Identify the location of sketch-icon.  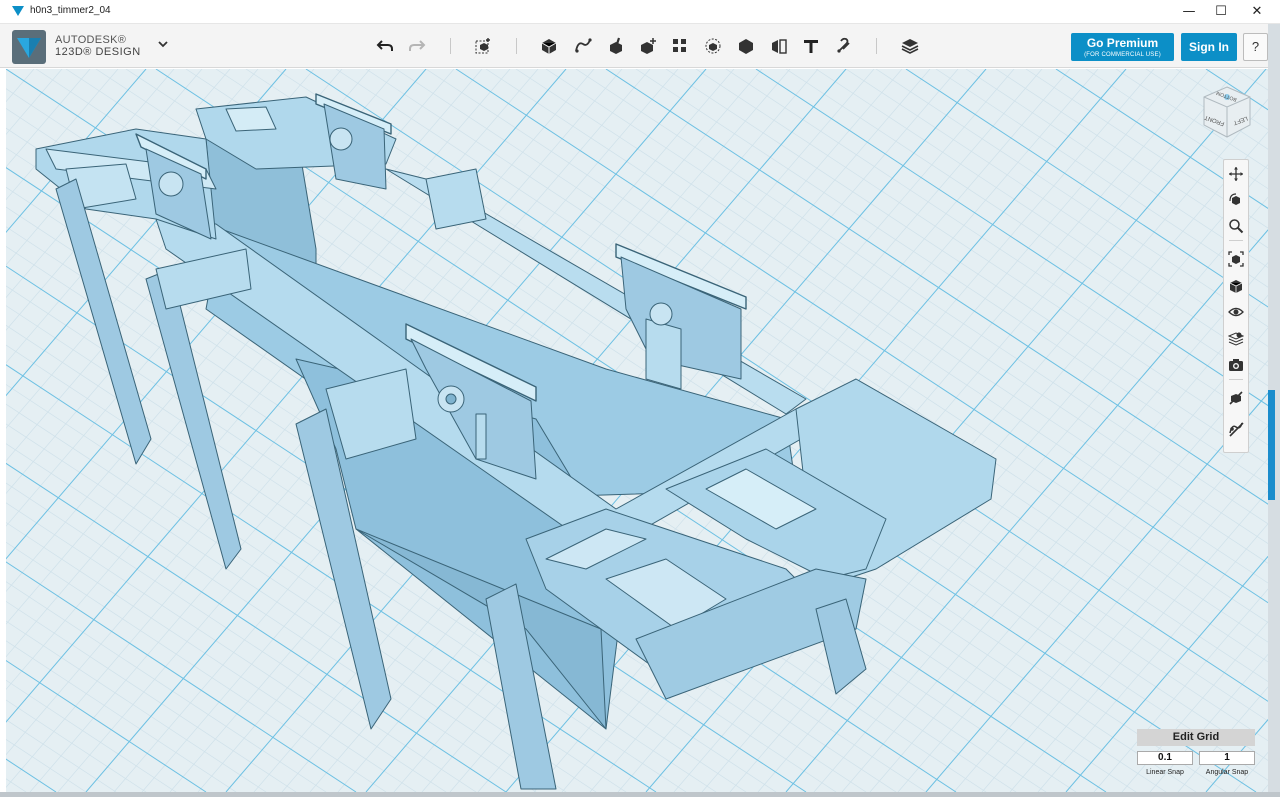
(583, 45).